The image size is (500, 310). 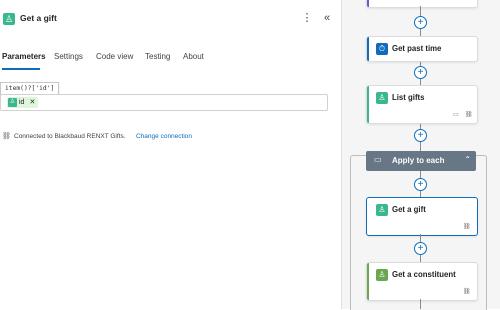 What do you see at coordinates (24, 56) in the screenshot?
I see `tab-parameters: Parameters` at bounding box center [24, 56].